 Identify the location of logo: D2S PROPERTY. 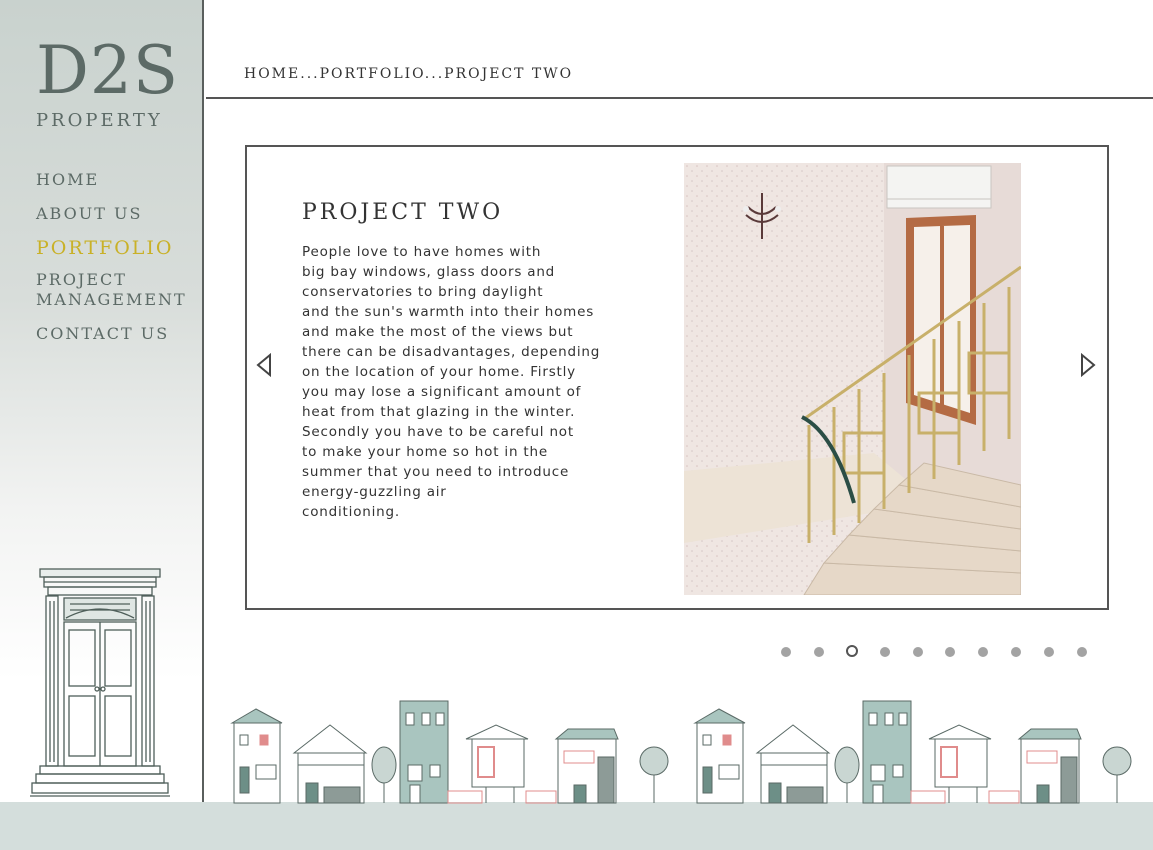
(108, 82).